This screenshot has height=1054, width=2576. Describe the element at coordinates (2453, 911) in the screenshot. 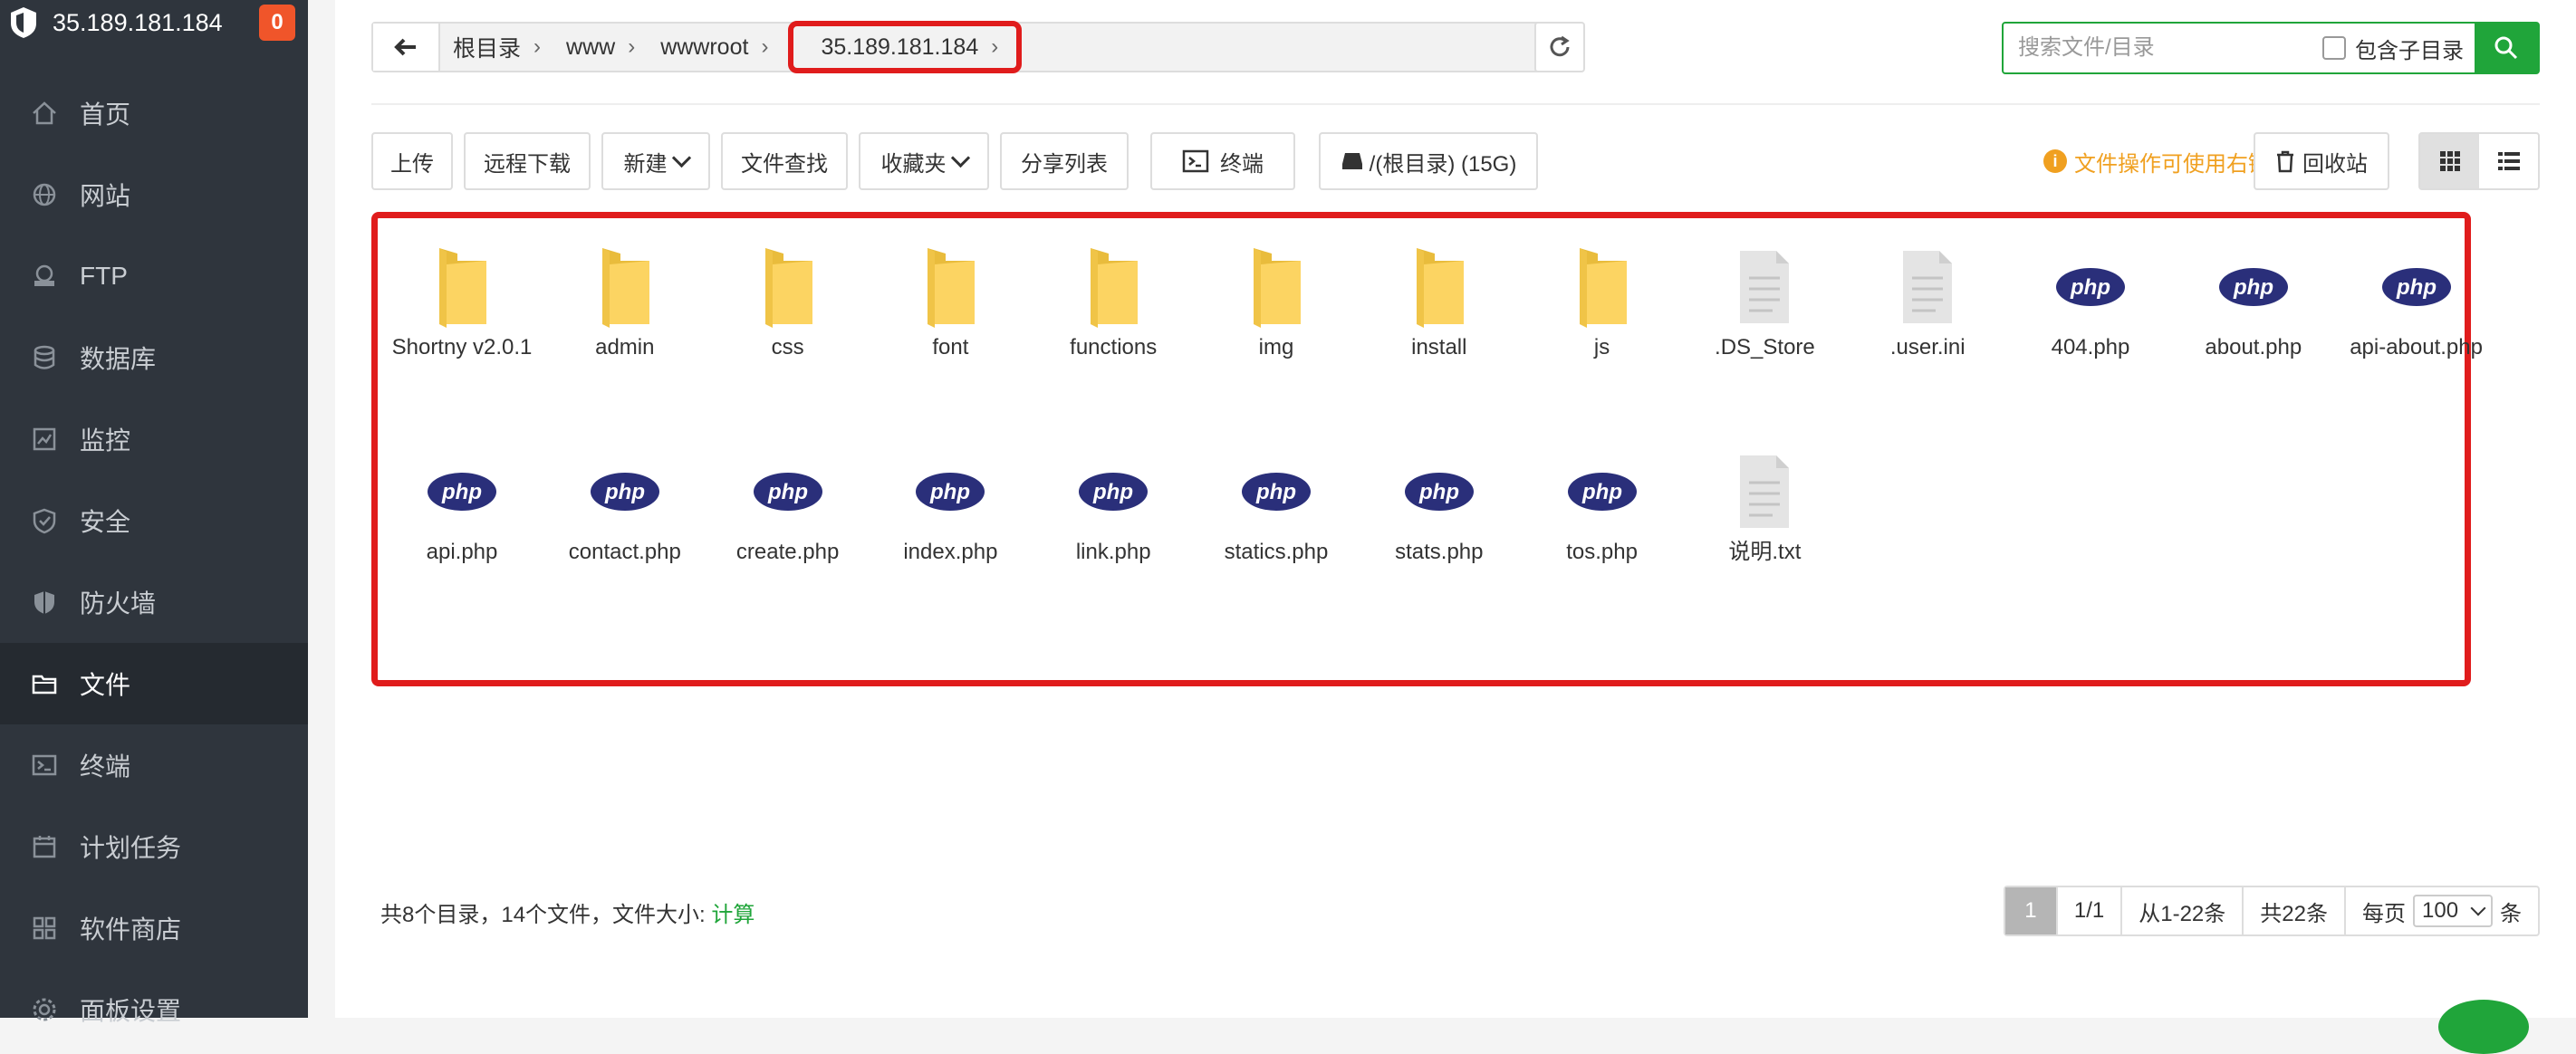

I see `per-page-select: 100` at that location.